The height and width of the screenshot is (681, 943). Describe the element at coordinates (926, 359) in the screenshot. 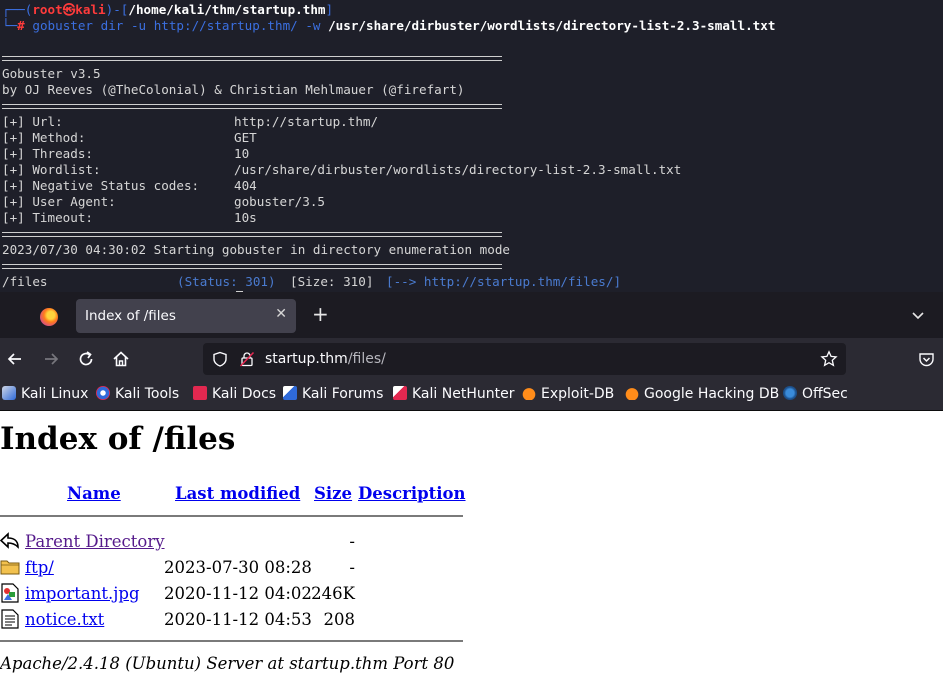

I see `pocket-icon` at that location.